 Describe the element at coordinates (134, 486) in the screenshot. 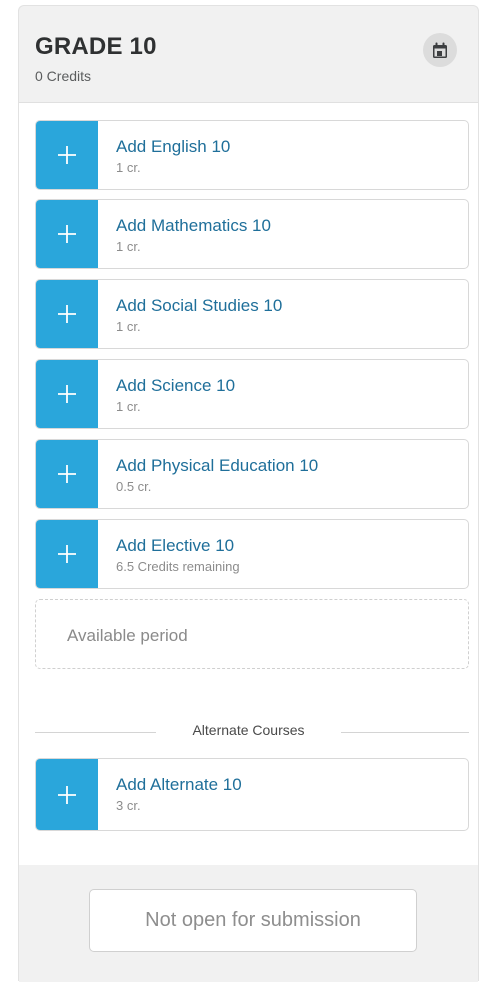

I see `course-credits: 0.5 cr.` at that location.